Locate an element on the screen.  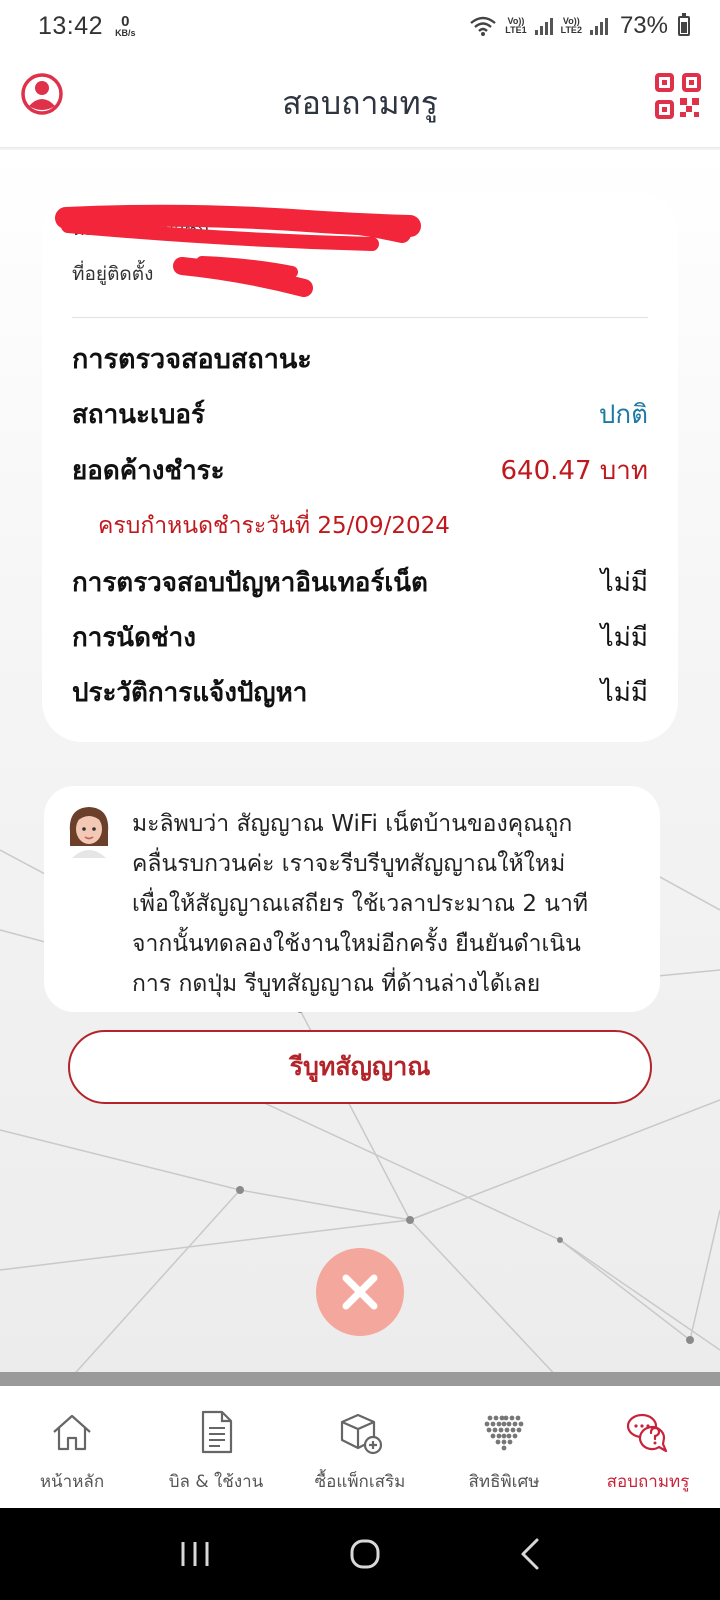
system-navigation-bar is located at coordinates (360, 1554).